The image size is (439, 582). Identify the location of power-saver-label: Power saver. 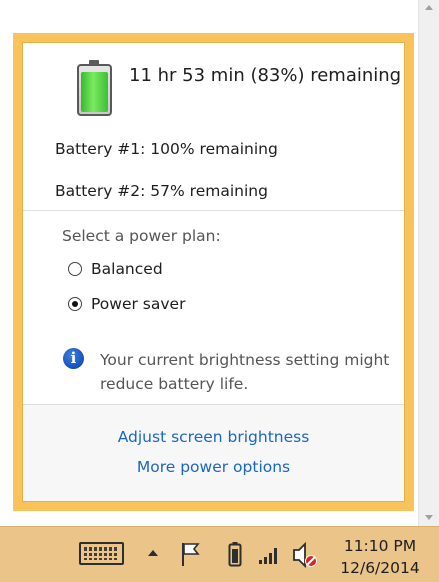
(138, 304).